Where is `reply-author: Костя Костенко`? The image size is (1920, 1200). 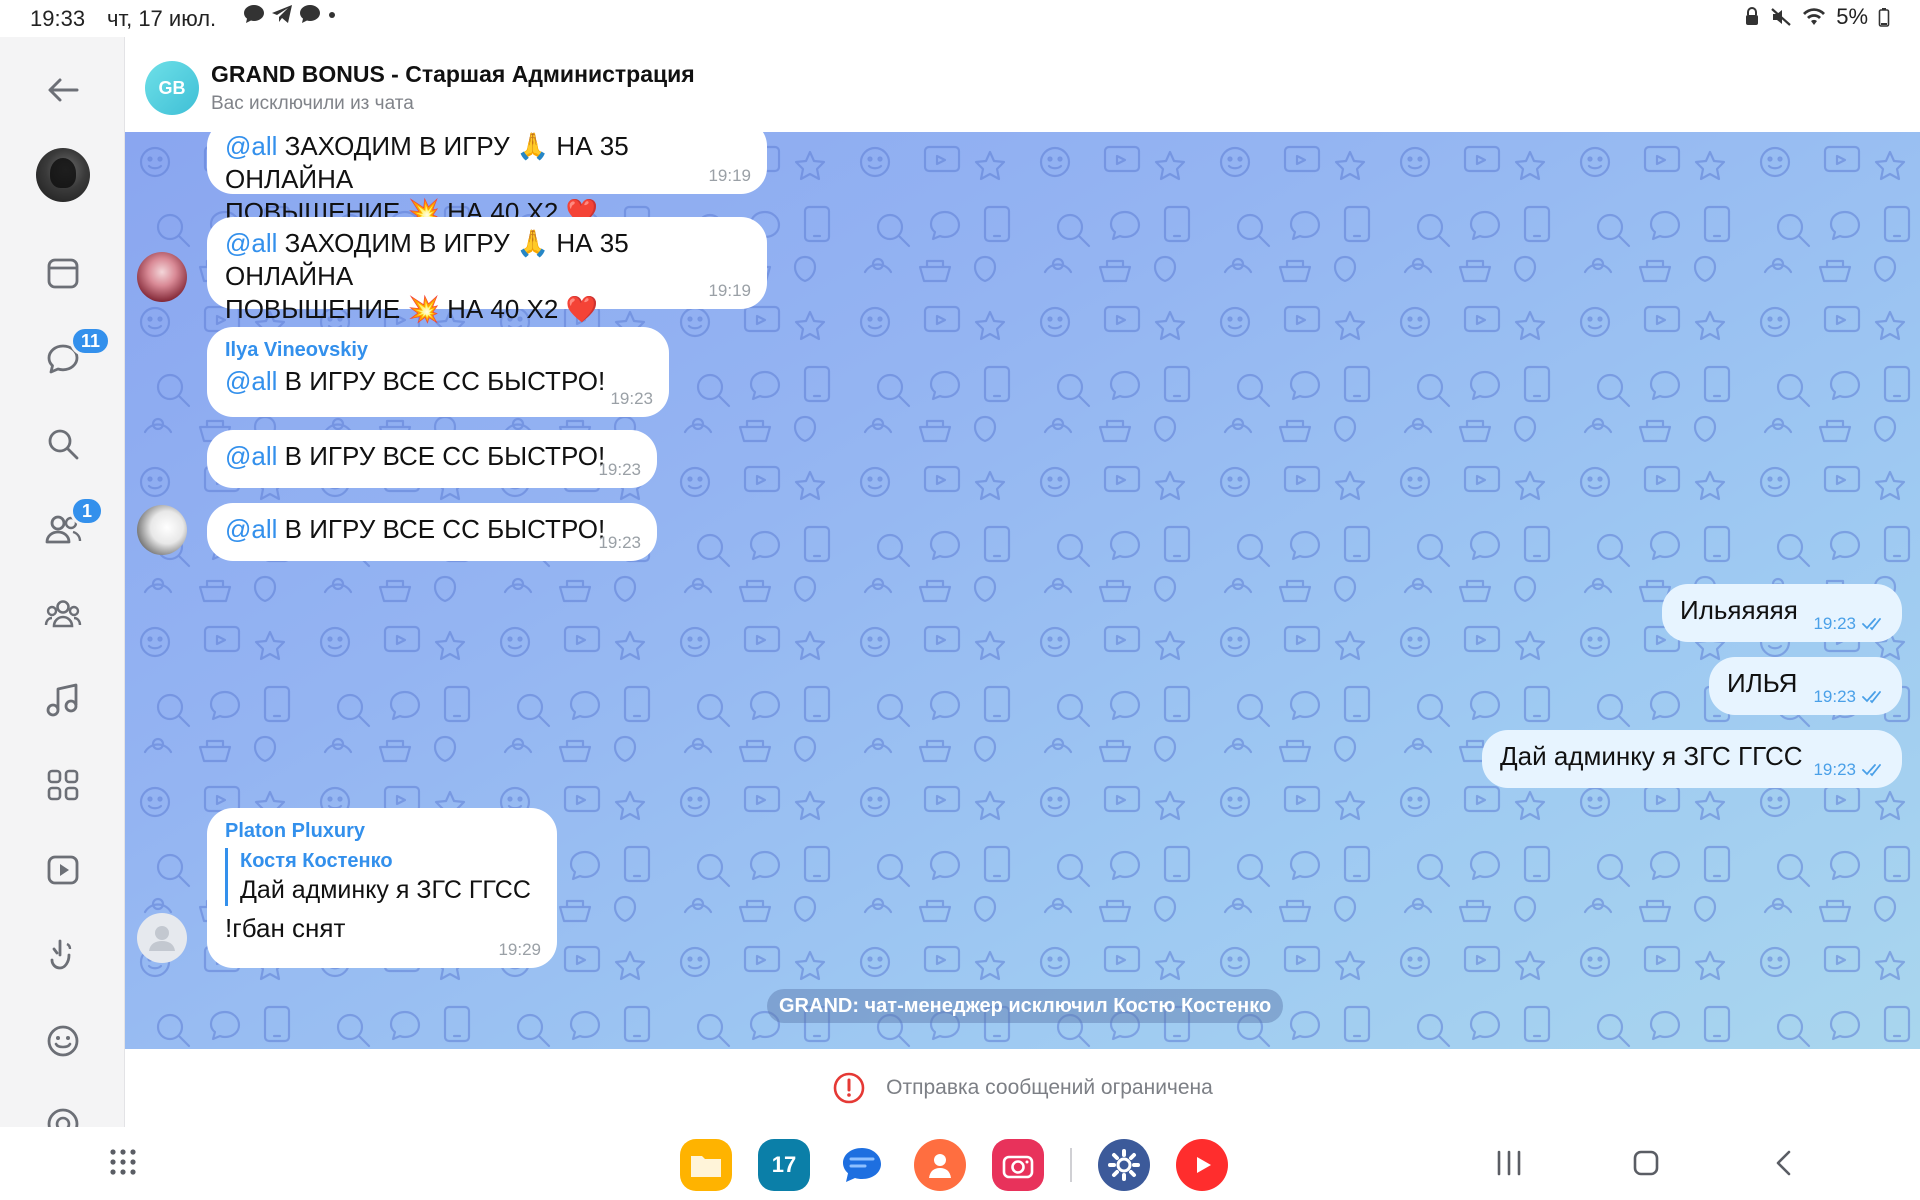 reply-author: Костя Костенко is located at coordinates (316, 861).